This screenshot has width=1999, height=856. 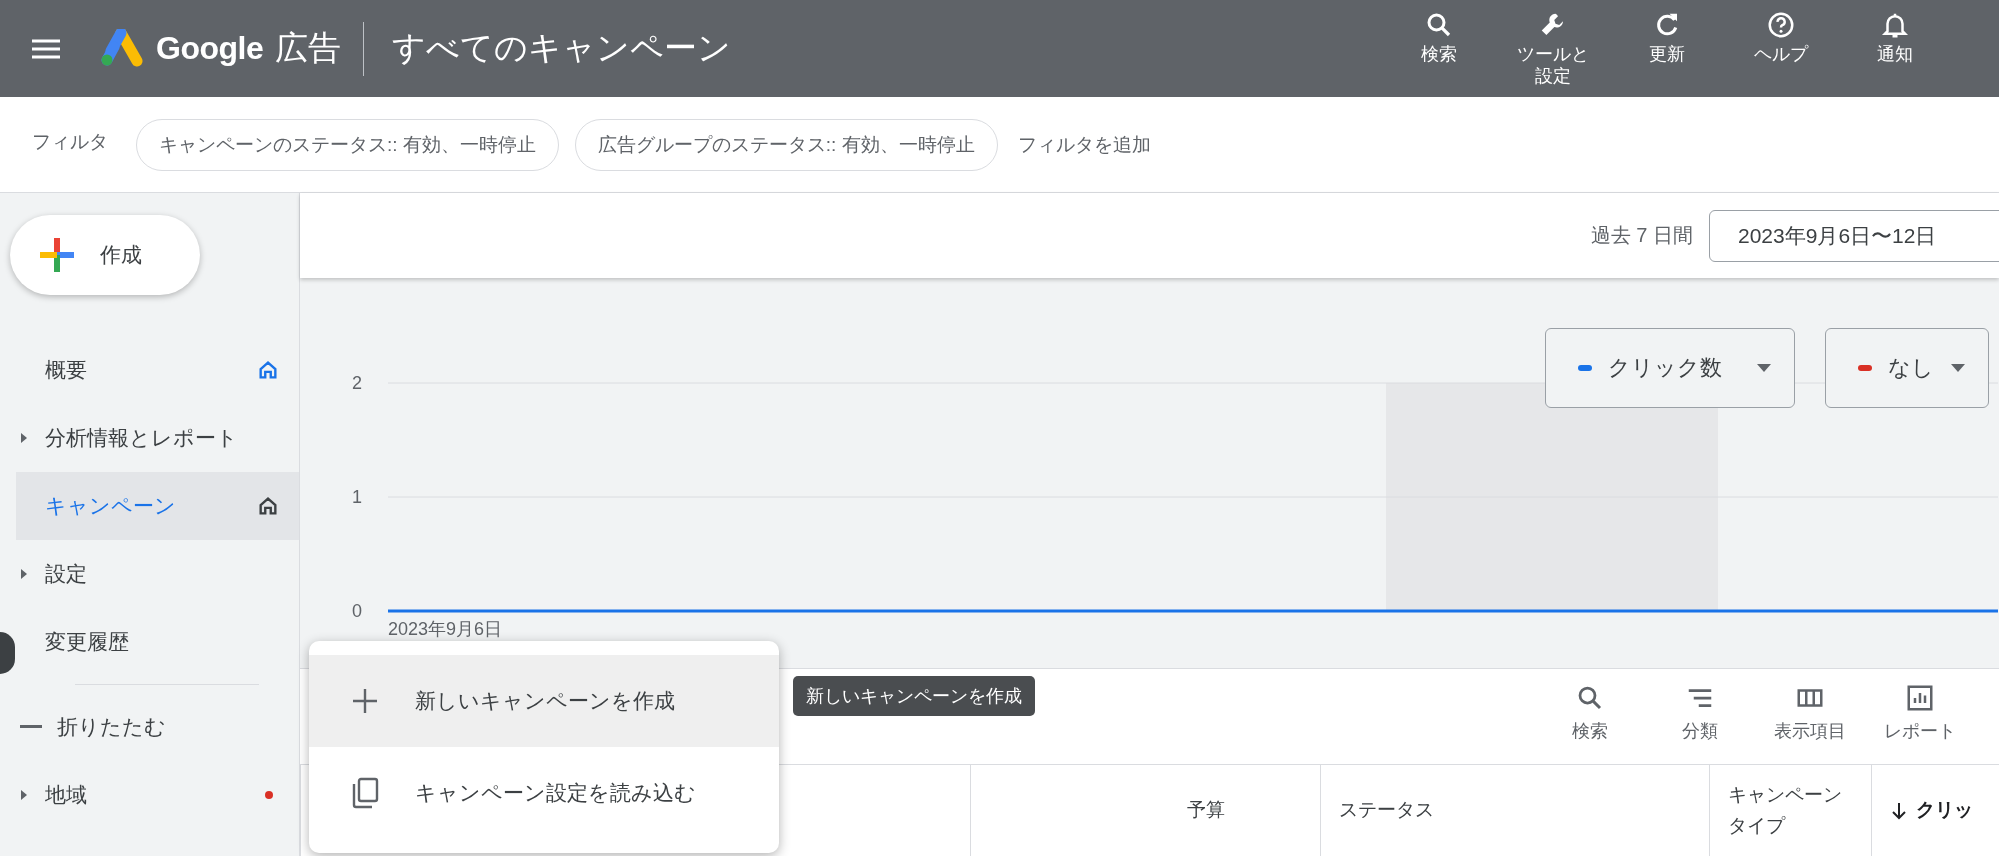 I want to click on sidebar-item: キャンペーン, so click(x=157, y=506).